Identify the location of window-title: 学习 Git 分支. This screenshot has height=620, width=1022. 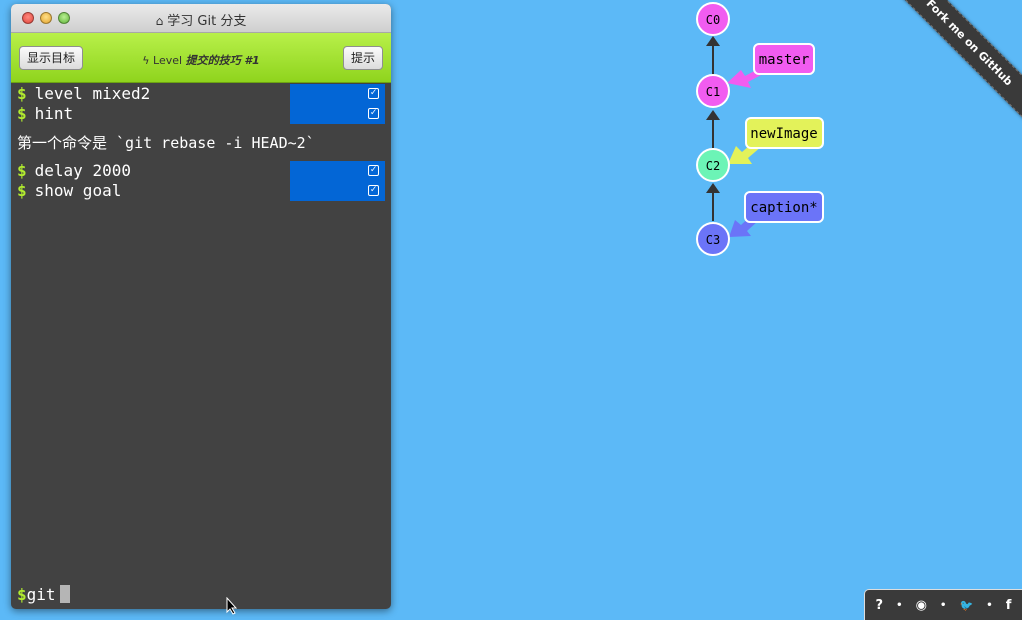
(207, 21).